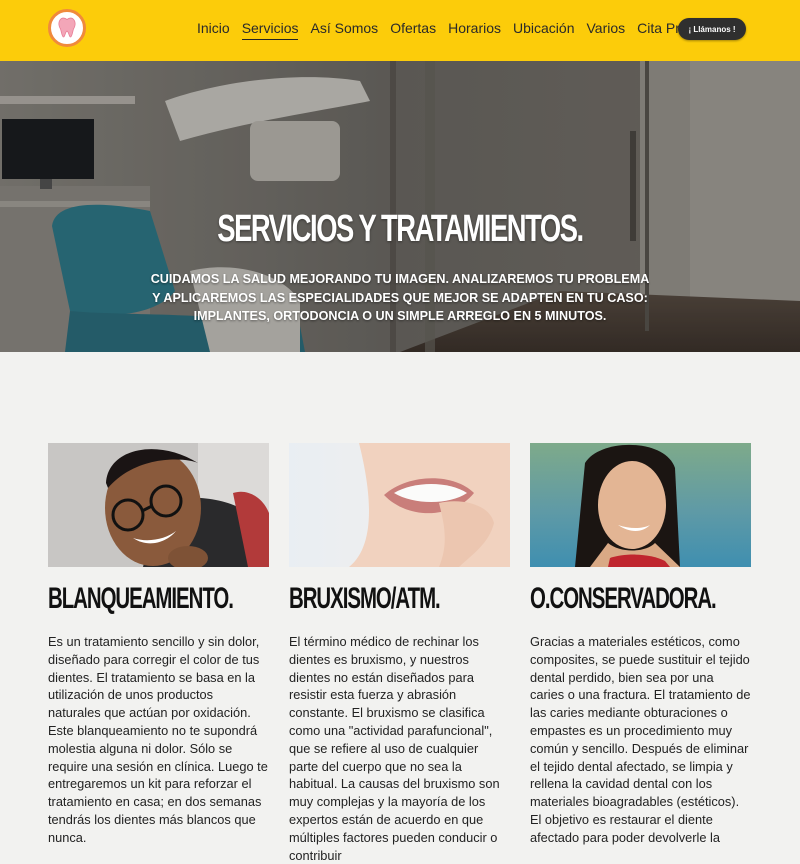 This screenshot has height=864, width=800. What do you see at coordinates (640, 505) in the screenshot?
I see `card-image-smiling-woman` at bounding box center [640, 505].